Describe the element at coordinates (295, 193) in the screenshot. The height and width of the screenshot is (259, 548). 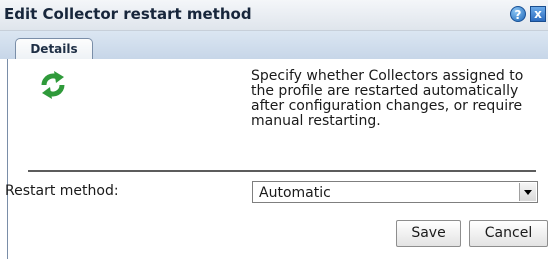
I see `restart-method-value: Automatic` at that location.